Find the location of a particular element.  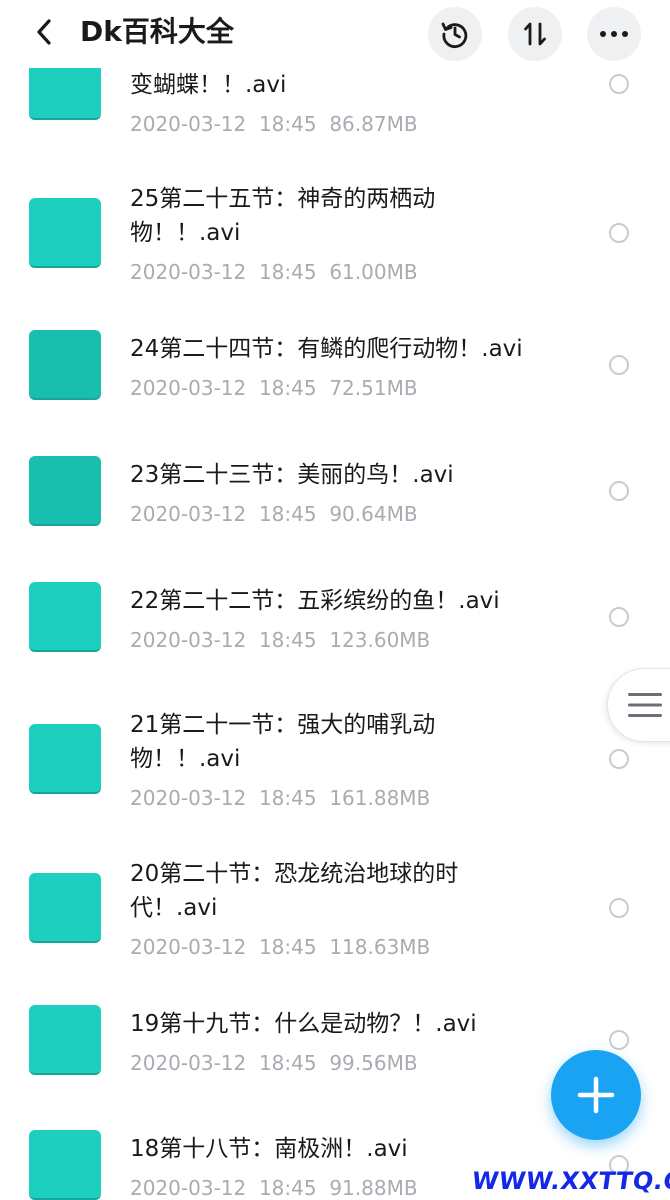

history-icon is located at coordinates (454, 35).